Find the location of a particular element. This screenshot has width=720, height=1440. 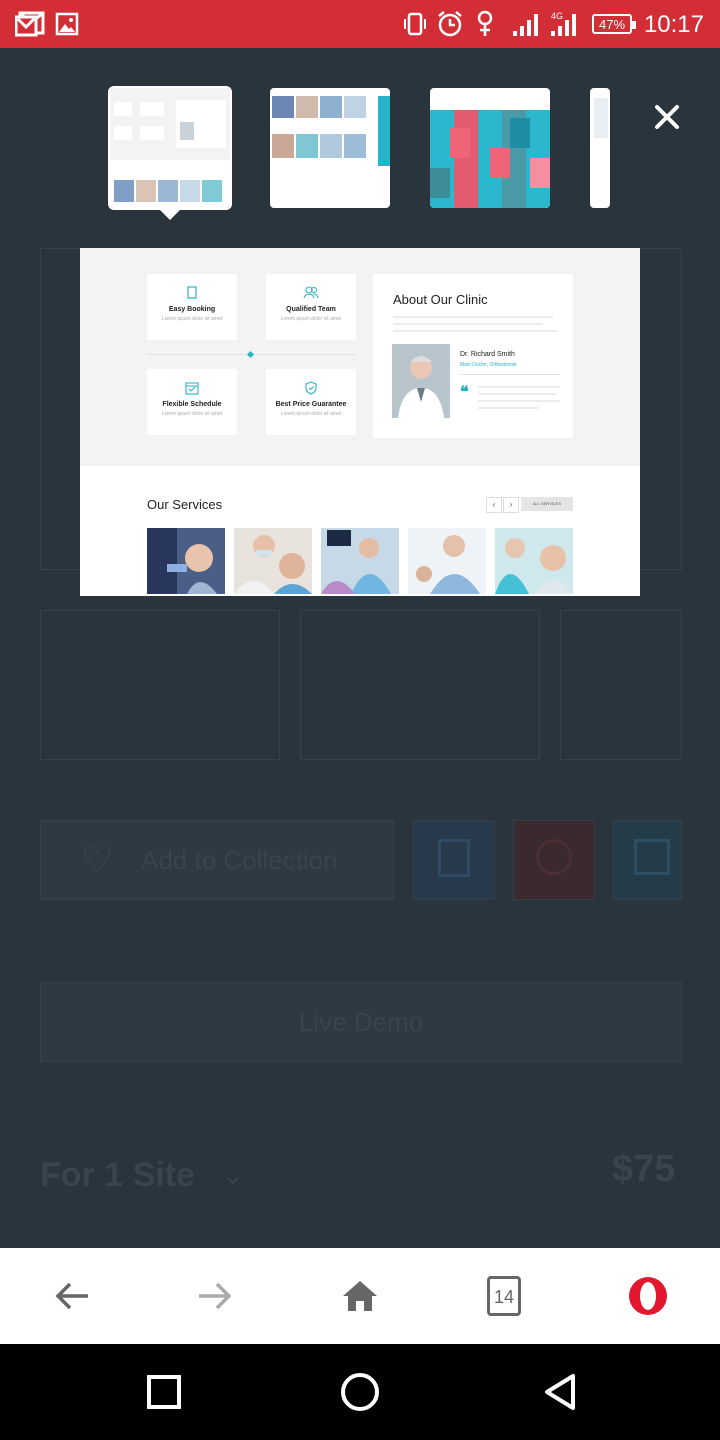

about-title: About Our Clinic is located at coordinates (440, 299).